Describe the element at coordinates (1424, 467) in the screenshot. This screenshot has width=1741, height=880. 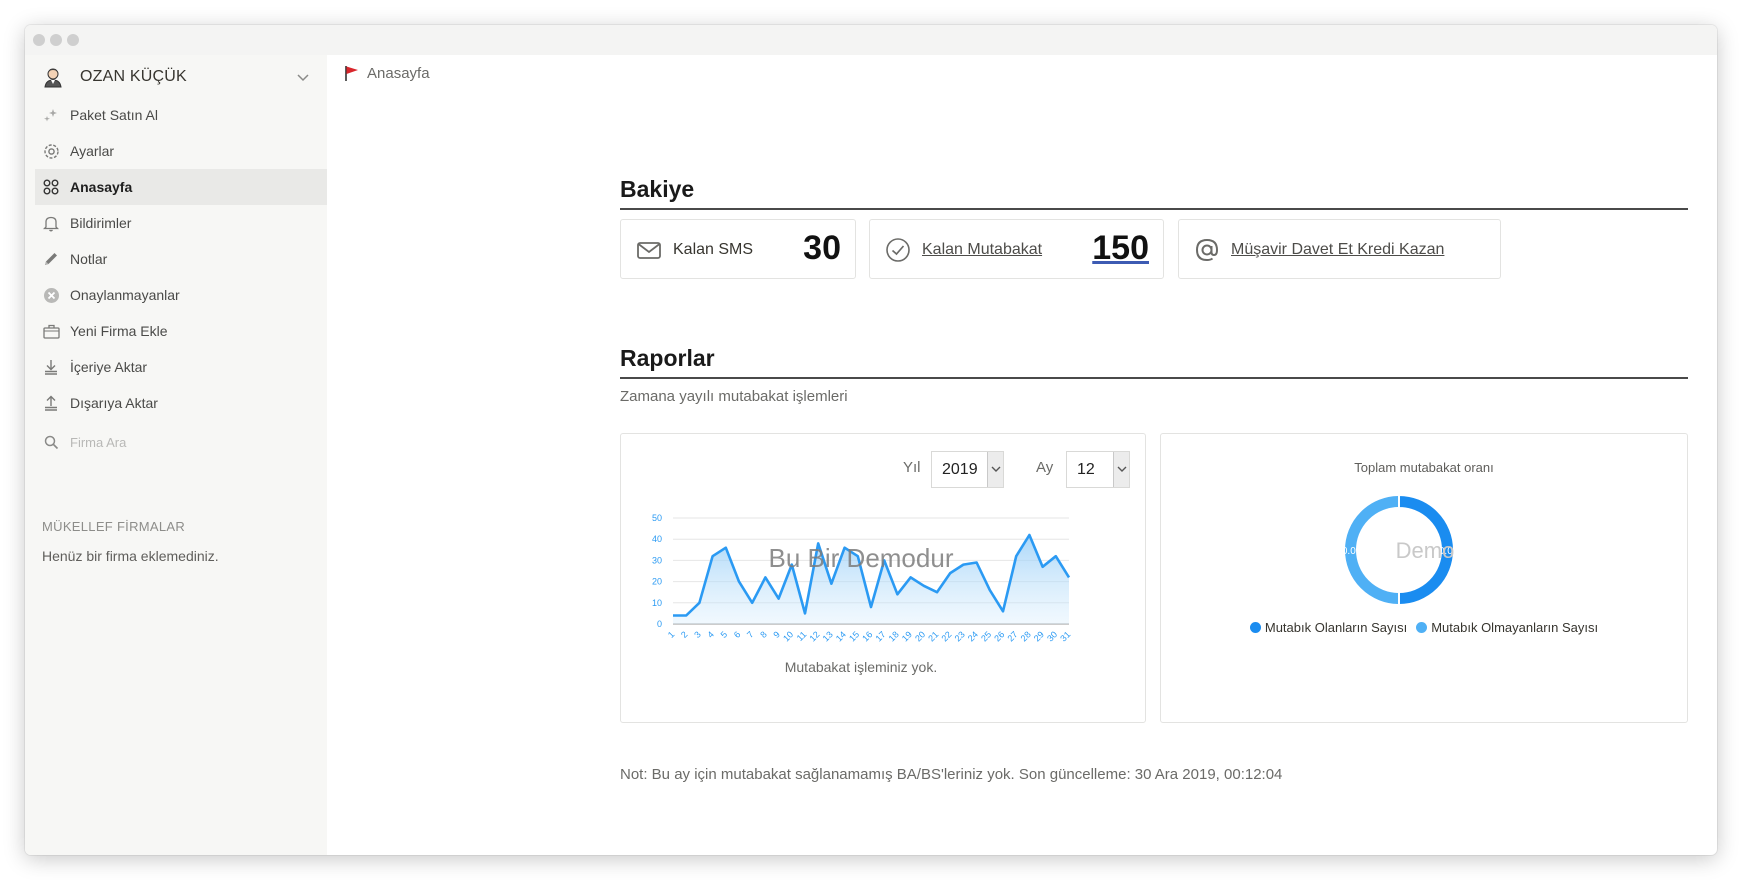
I see `pie-title: Toplam mutabakat oranı` at that location.